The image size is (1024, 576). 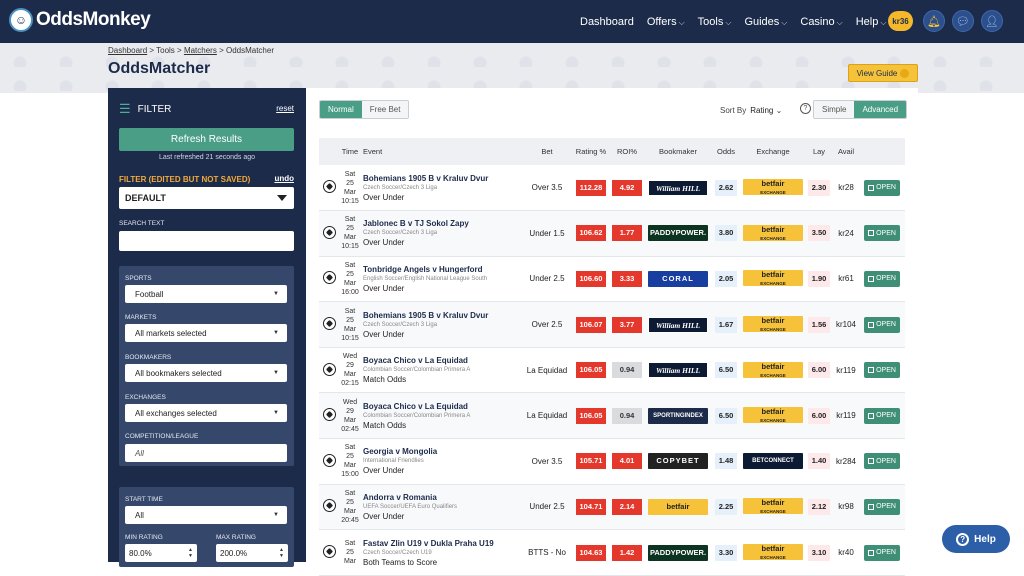 I want to click on col-roi: ROI%, so click(x=627, y=151).